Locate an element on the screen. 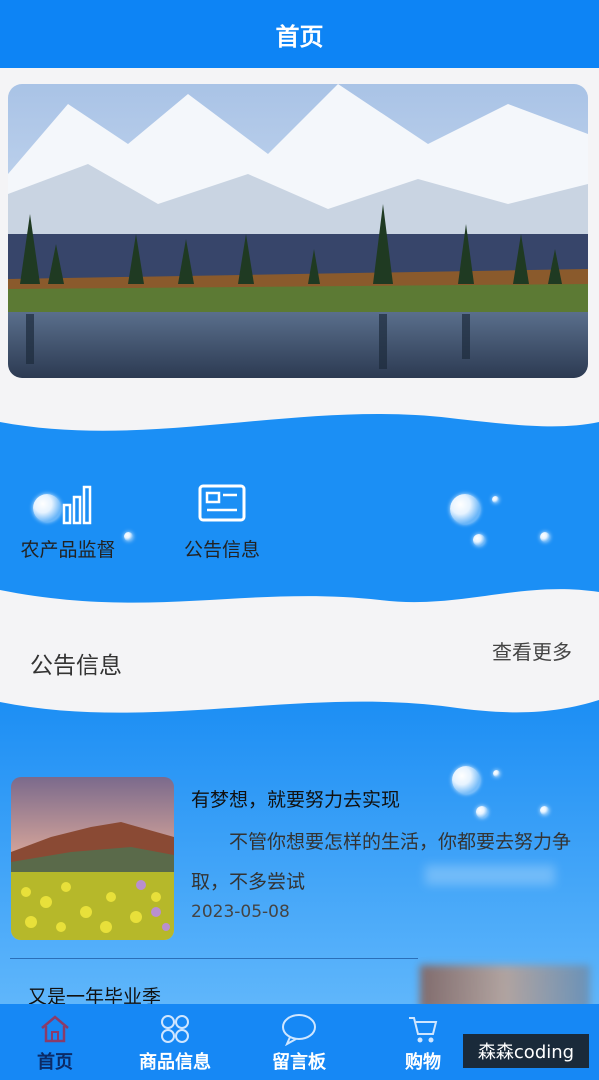 This screenshot has width=599, height=1080. section-title: 公告信息 is located at coordinates (76, 666).